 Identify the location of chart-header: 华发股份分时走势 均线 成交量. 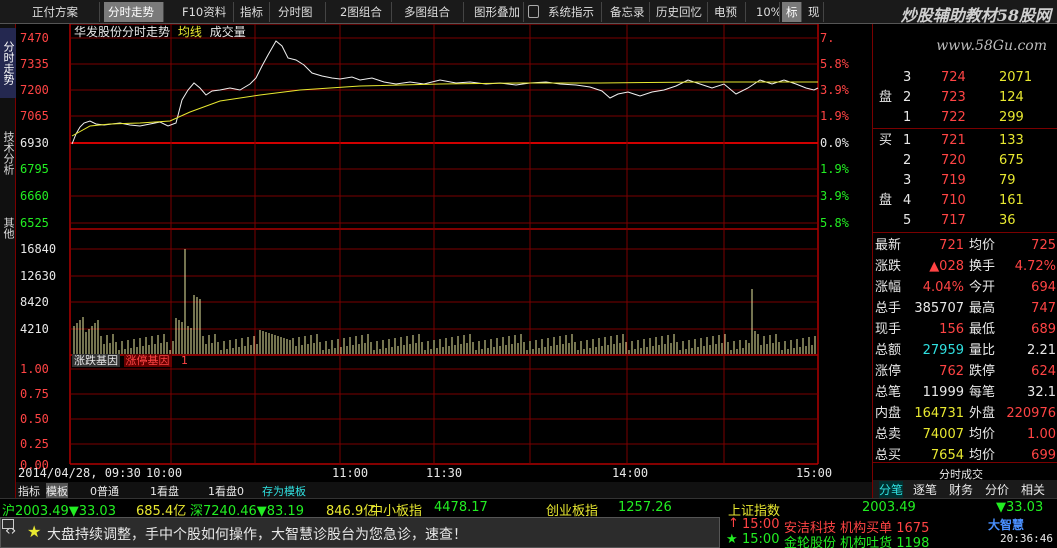
(160, 31).